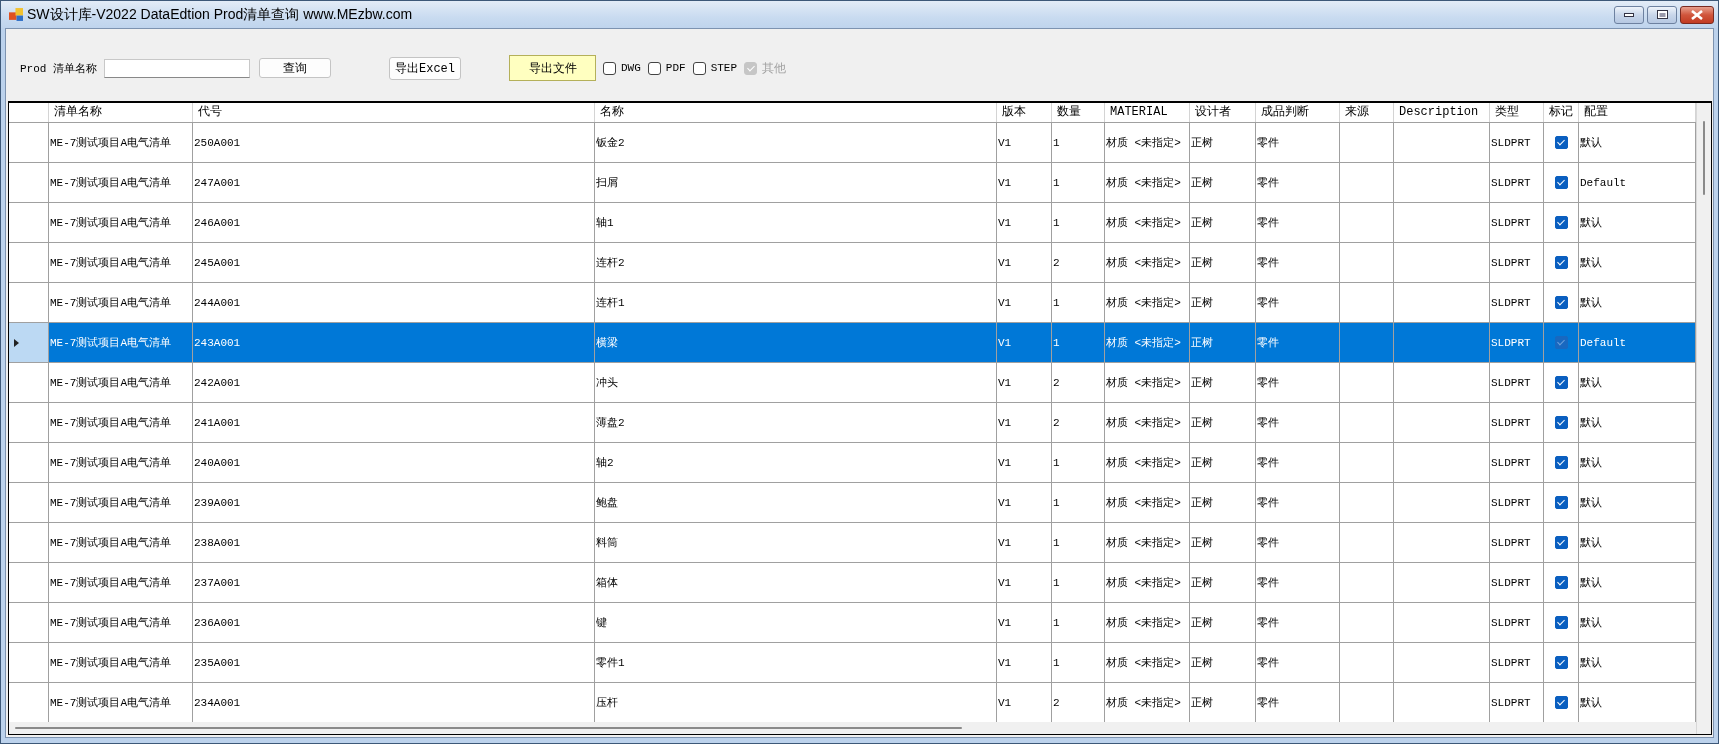  I want to click on list-name-field, so click(177, 68).